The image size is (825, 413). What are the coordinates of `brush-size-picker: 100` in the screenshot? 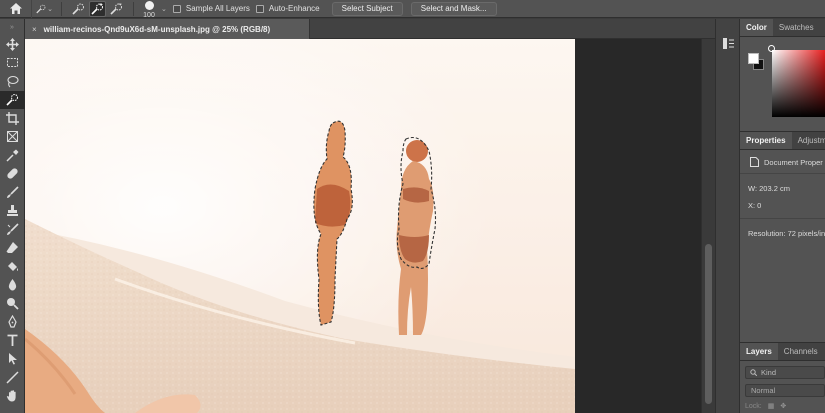 It's located at (149, 9).